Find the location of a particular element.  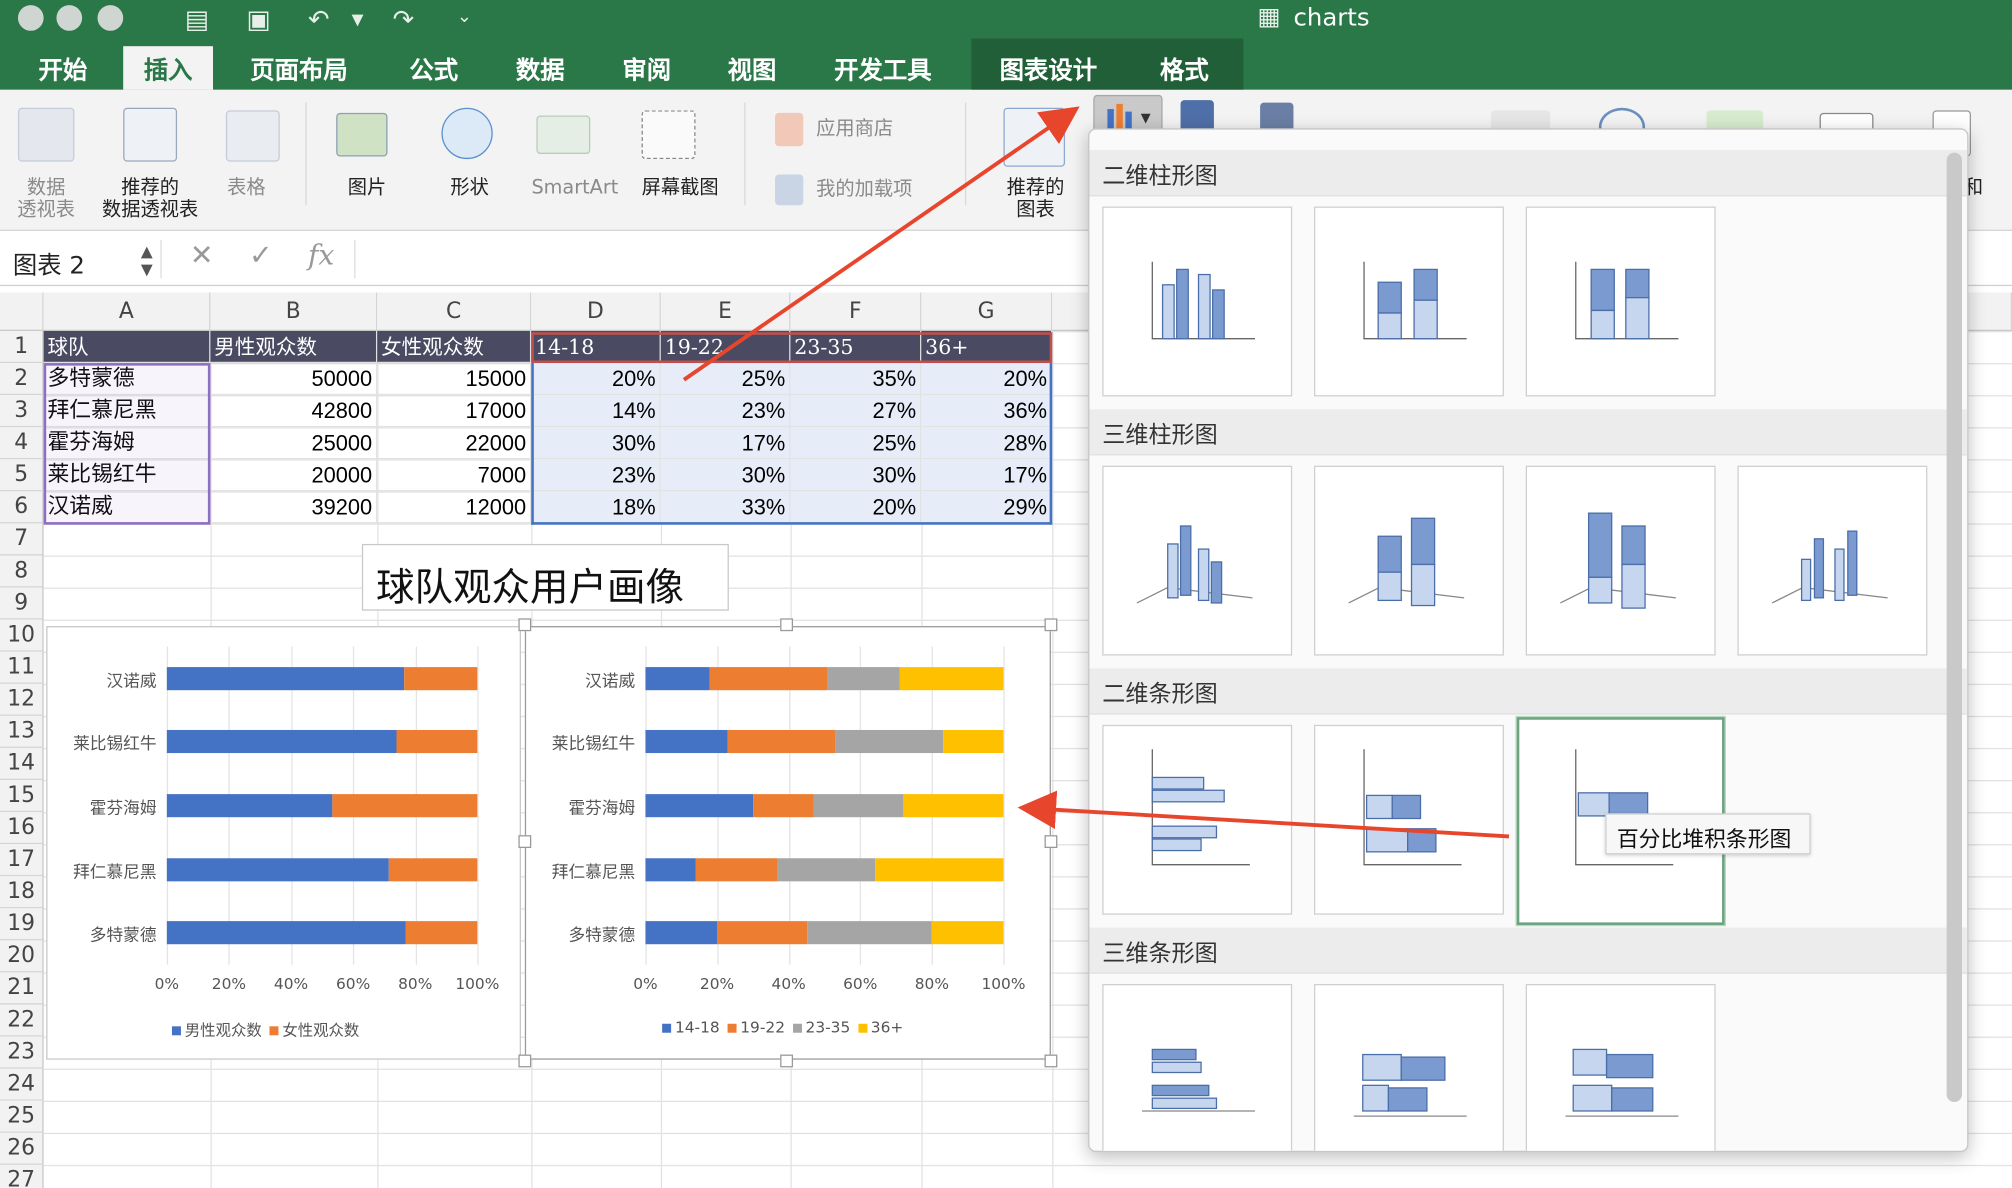

arrow-to-chart is located at coordinates (1263, 814).